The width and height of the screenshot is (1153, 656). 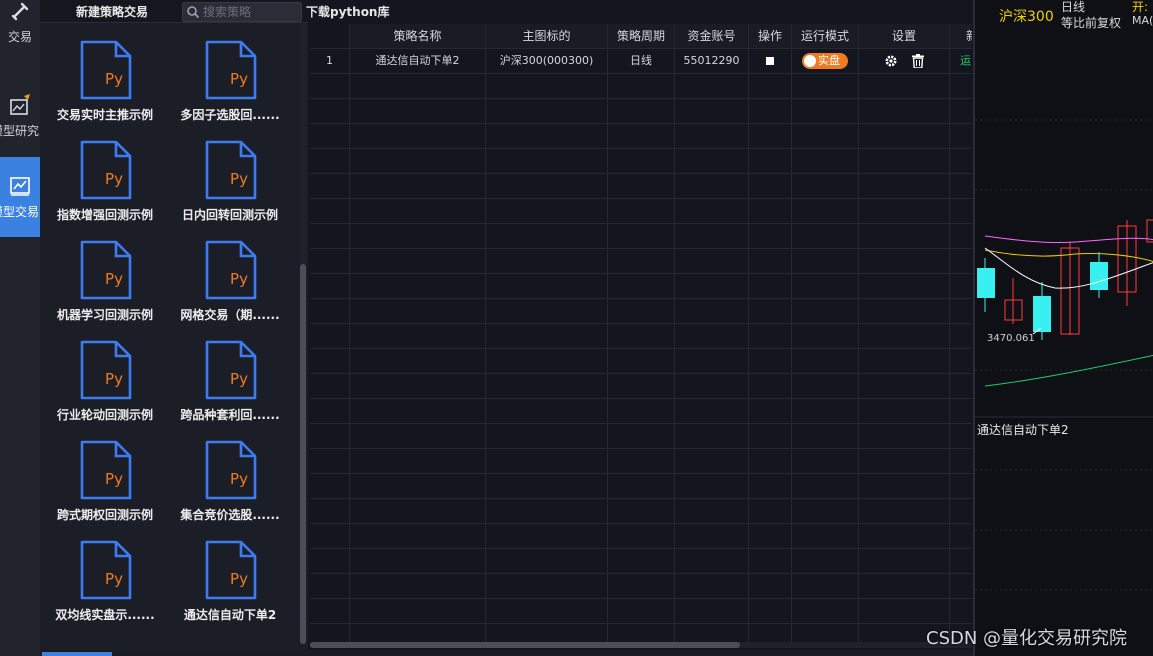 I want to click on chart-period: 日线, so click(x=1073, y=7).